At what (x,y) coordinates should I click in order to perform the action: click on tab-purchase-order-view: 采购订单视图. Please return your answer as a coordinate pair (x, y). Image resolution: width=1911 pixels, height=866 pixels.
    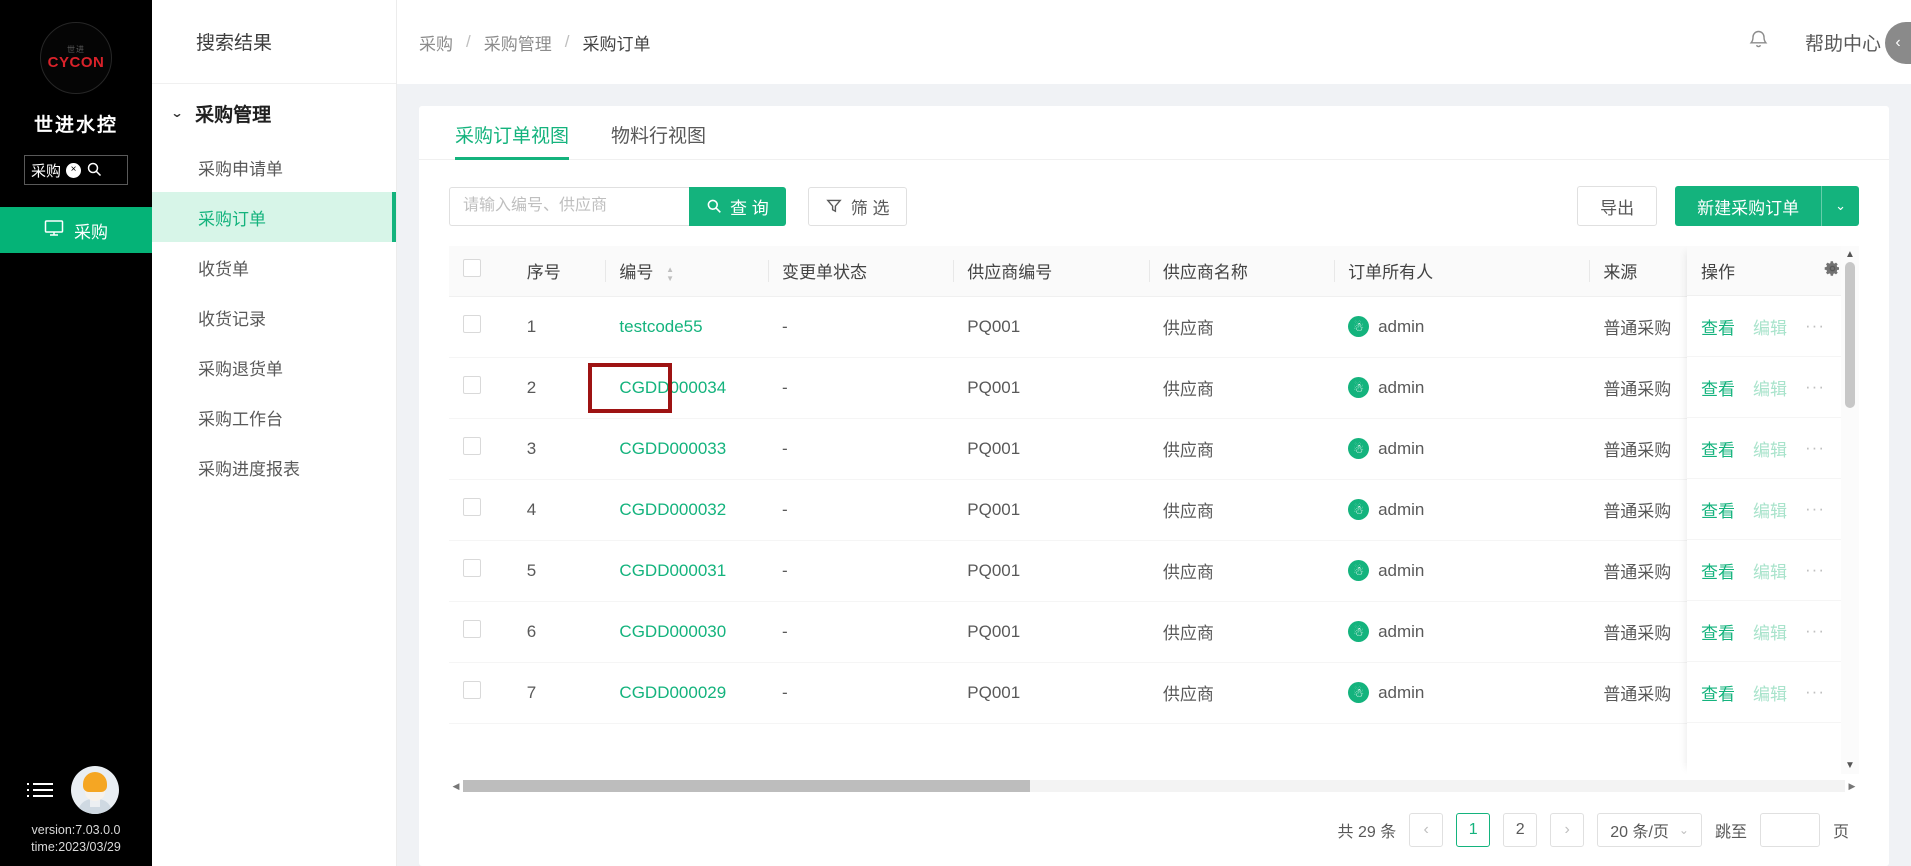
    Looking at the image, I should click on (512, 140).